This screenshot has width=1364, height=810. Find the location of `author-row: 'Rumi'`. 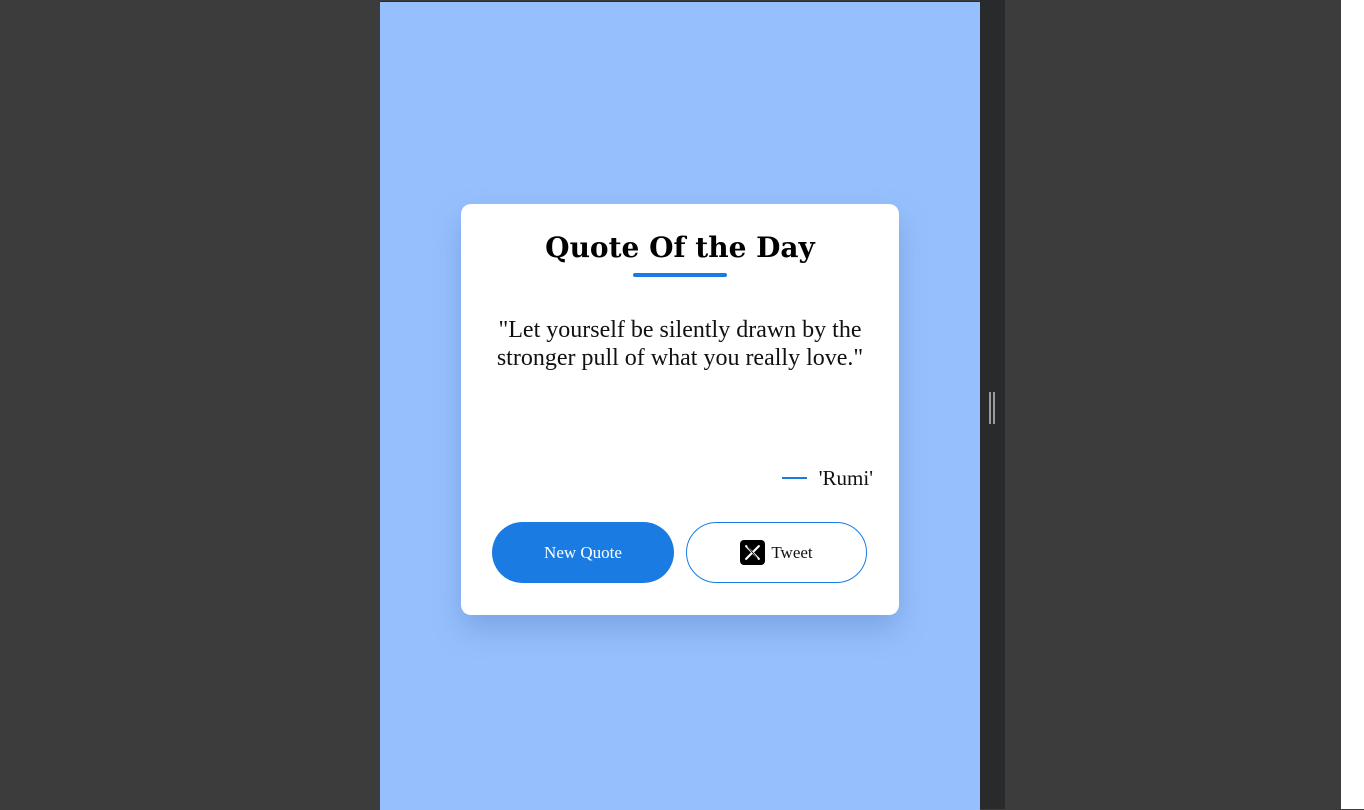

author-row: 'Rumi' is located at coordinates (827, 478).